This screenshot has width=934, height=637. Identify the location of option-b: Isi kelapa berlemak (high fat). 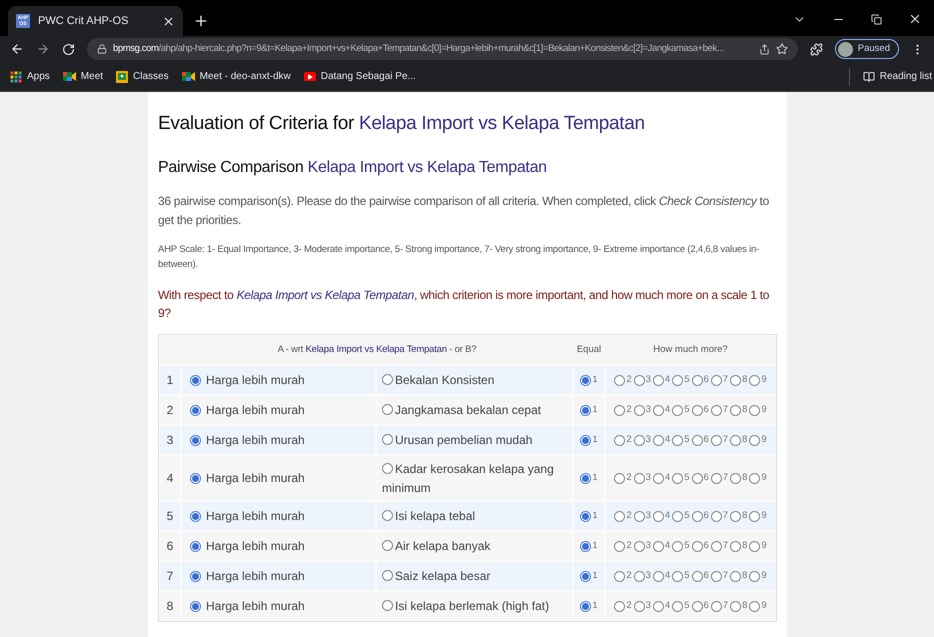
(474, 606).